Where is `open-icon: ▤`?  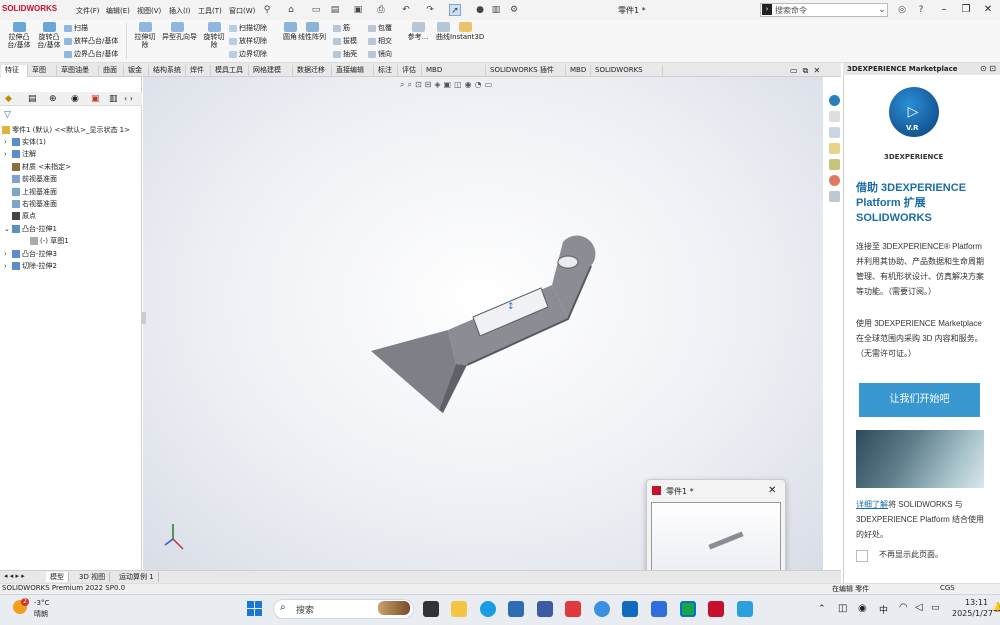
open-icon: ▤ is located at coordinates (335, 10).